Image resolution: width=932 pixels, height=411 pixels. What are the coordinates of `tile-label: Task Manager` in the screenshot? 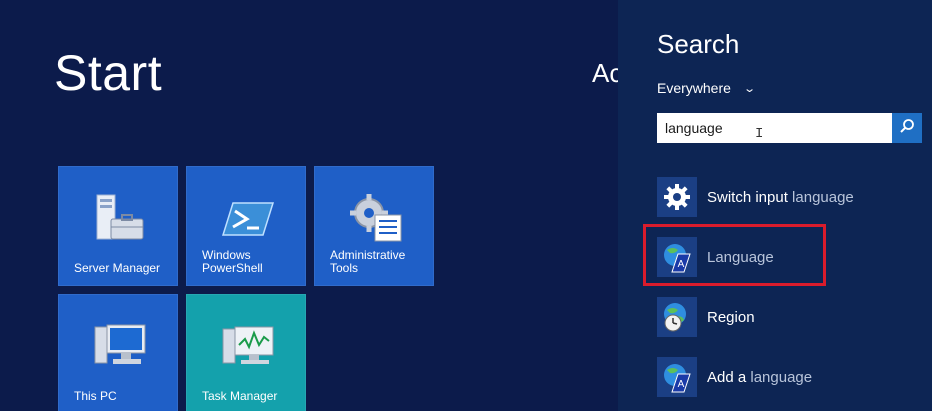 It's located at (240, 396).